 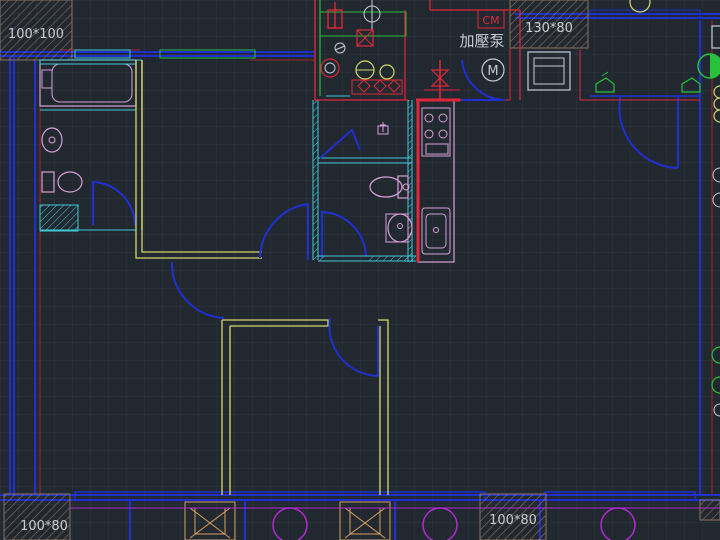 I want to click on column-top-right: 130*80, so click(x=549, y=24).